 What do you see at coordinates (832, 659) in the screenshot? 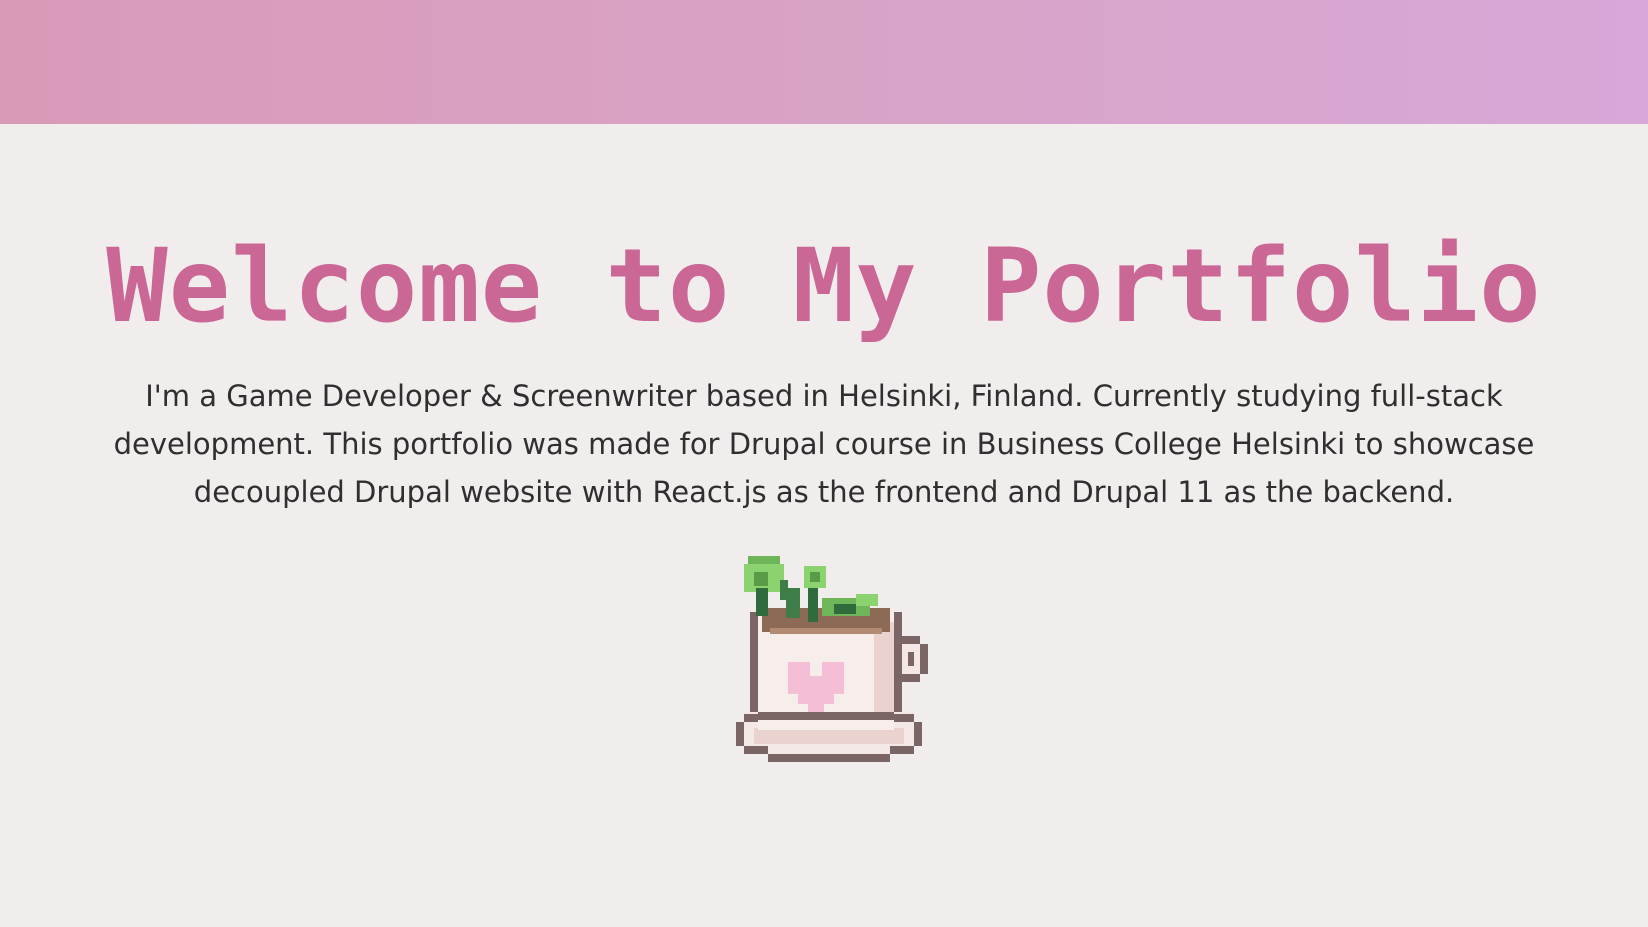
I see `pixel-teacup-plant-icon` at bounding box center [832, 659].